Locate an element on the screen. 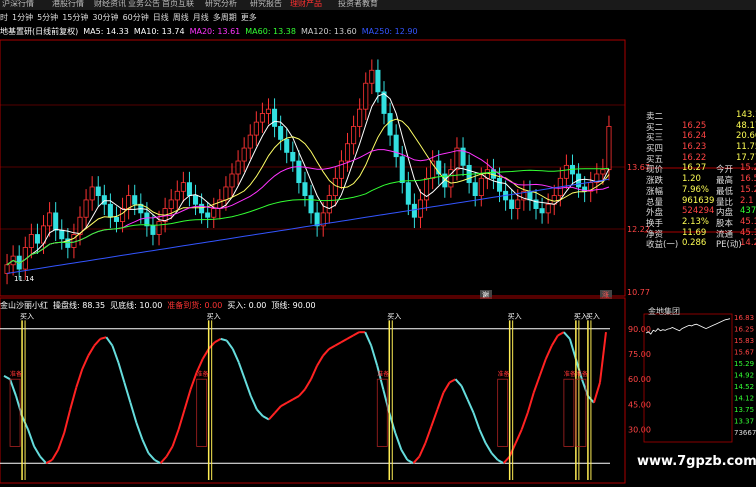  legend-item: 顶线: 90.00 is located at coordinates (293, 305).